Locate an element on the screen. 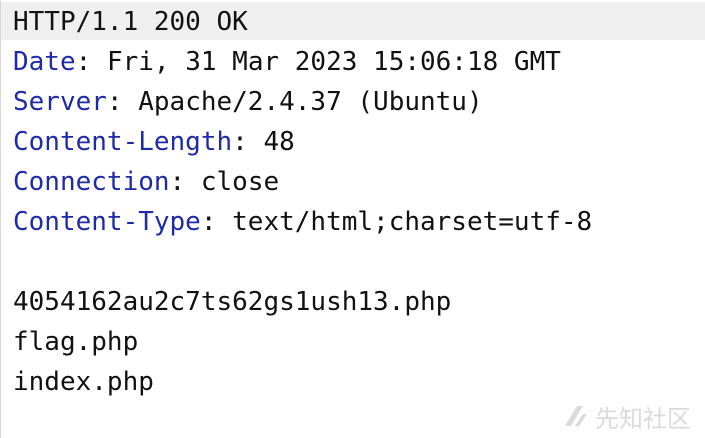 Image resolution: width=705 pixels, height=438 pixels. header-line-date: Date: Fri, 31 Mar 2023 15:06:18 GMT is located at coordinates (287, 62).